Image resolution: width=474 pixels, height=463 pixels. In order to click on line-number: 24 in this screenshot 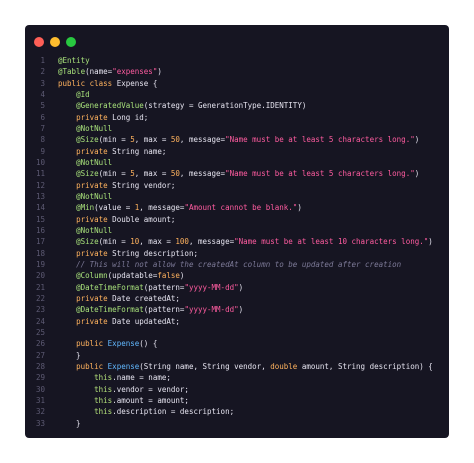, I will do `click(40, 321)`.